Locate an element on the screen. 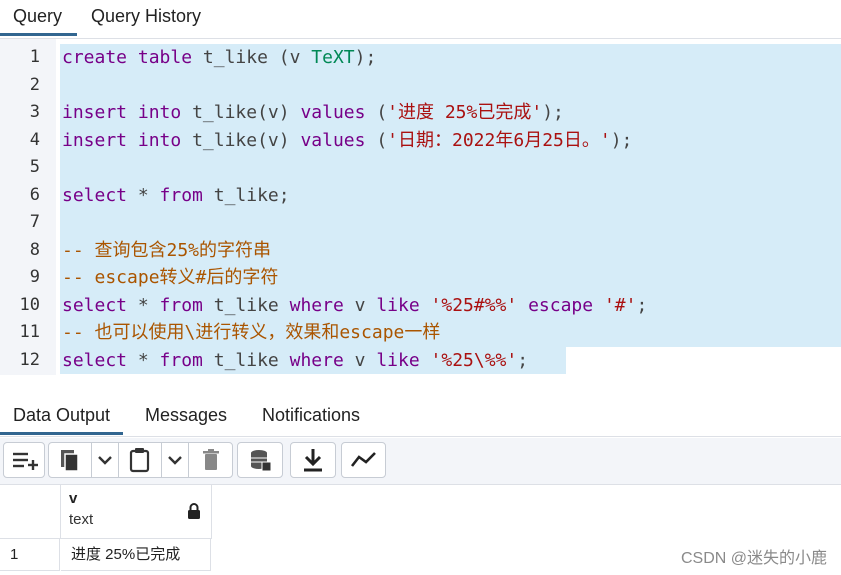 Image resolution: width=841 pixels, height=575 pixels. code-line: 8 -- 查询包含25%的字符串 is located at coordinates (420, 250).